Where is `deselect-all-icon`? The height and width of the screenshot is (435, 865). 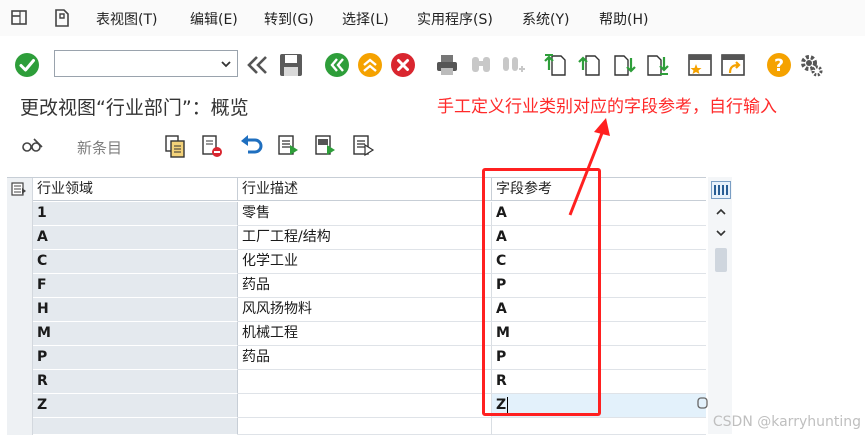 deselect-all-icon is located at coordinates (363, 146).